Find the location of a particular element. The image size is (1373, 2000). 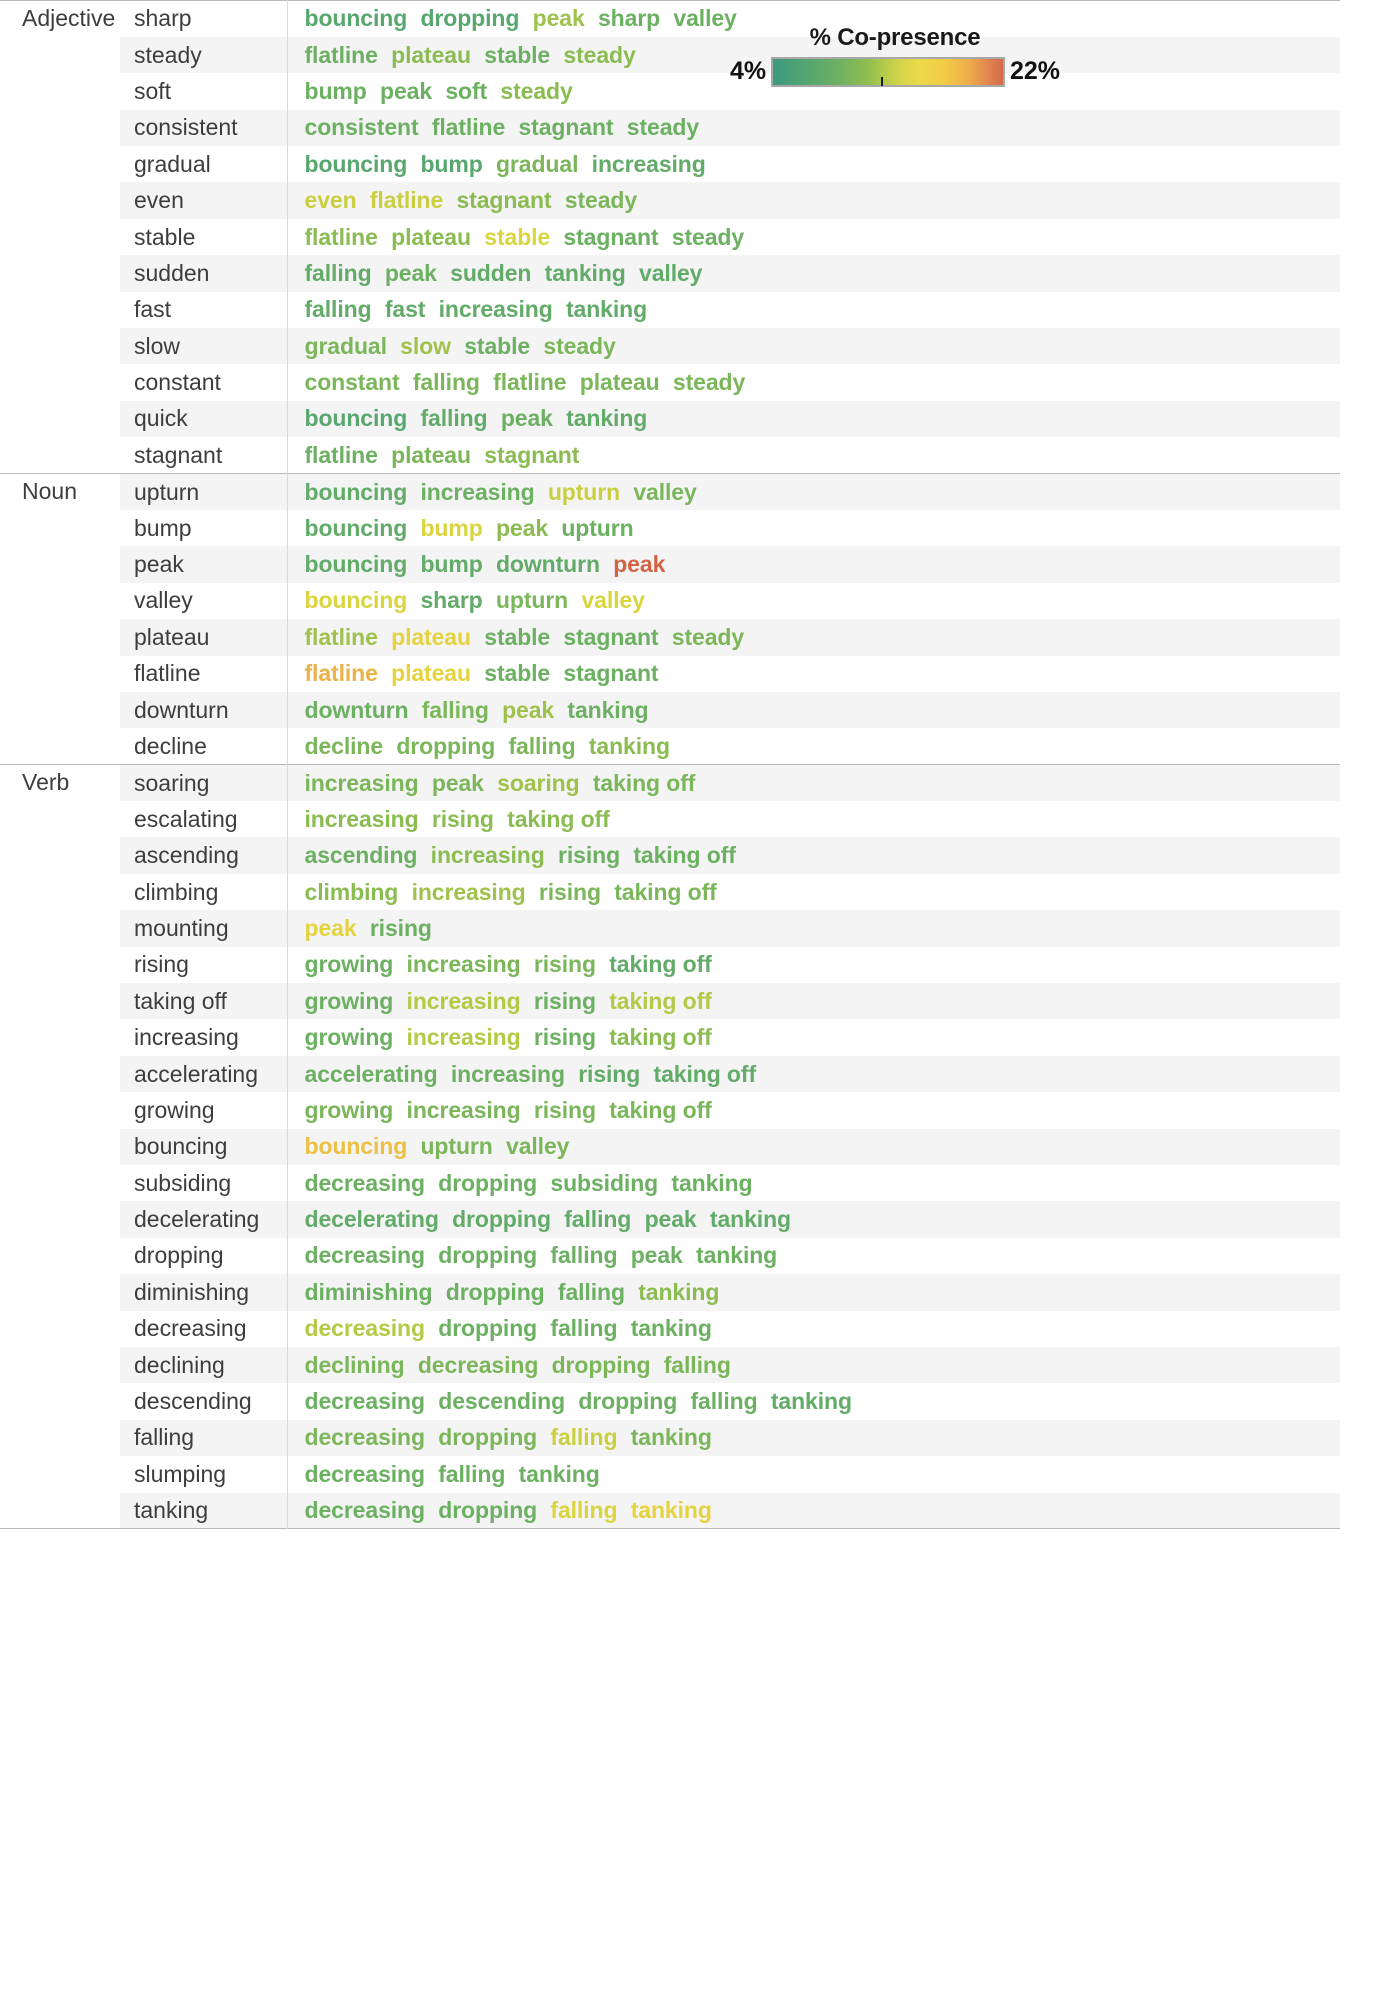

table-row: slumping decreasing falling tanking is located at coordinates (670, 1474).